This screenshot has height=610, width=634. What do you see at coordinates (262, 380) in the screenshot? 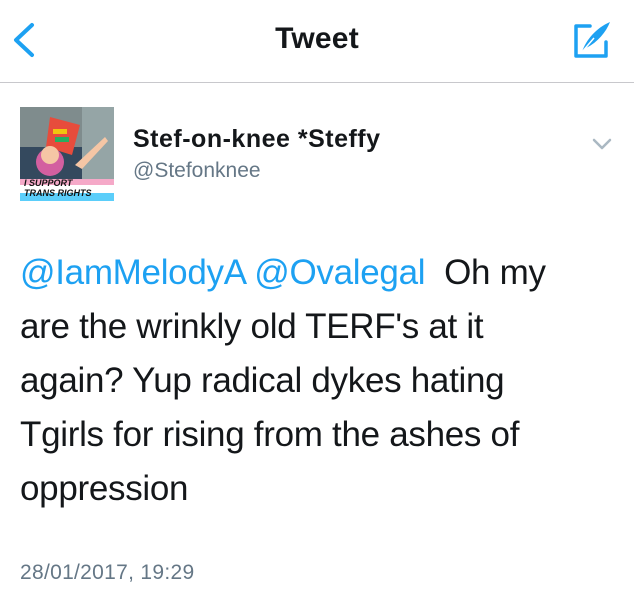
I see `tweet-text-line: again? Yup radical dykes hating` at bounding box center [262, 380].